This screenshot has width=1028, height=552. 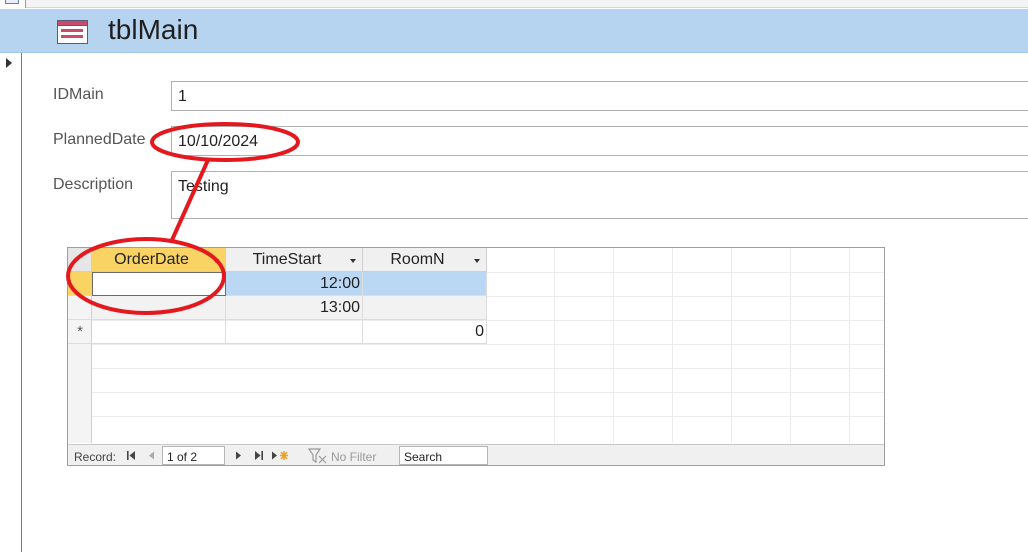 I want to click on column-header-timestart: TimeStart, so click(x=294, y=260).